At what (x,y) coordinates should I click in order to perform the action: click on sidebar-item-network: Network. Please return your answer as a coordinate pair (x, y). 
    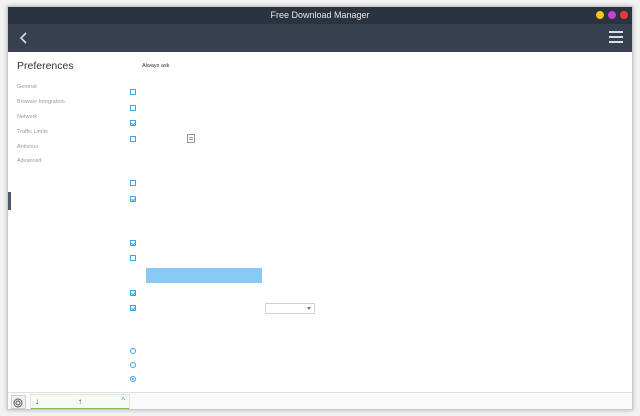
    Looking at the image, I should click on (27, 117).